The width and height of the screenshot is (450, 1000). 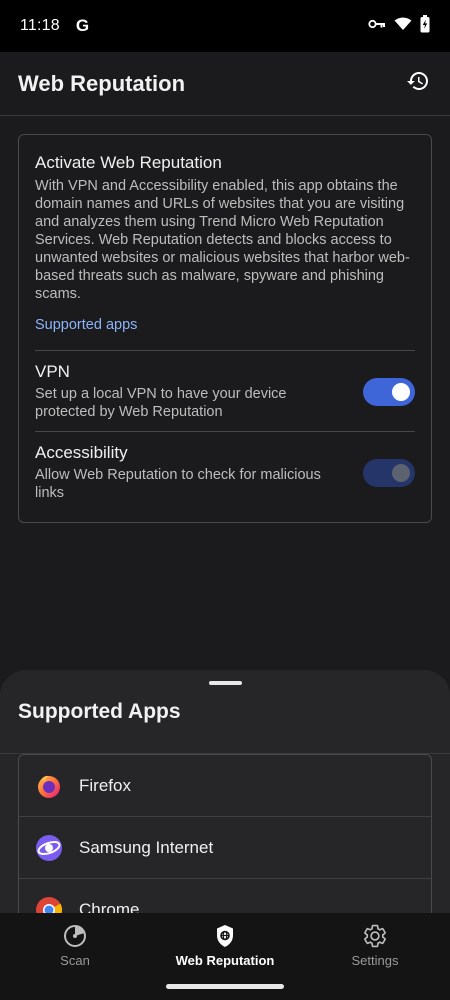 What do you see at coordinates (403, 26) in the screenshot?
I see `wifi-icon` at bounding box center [403, 26].